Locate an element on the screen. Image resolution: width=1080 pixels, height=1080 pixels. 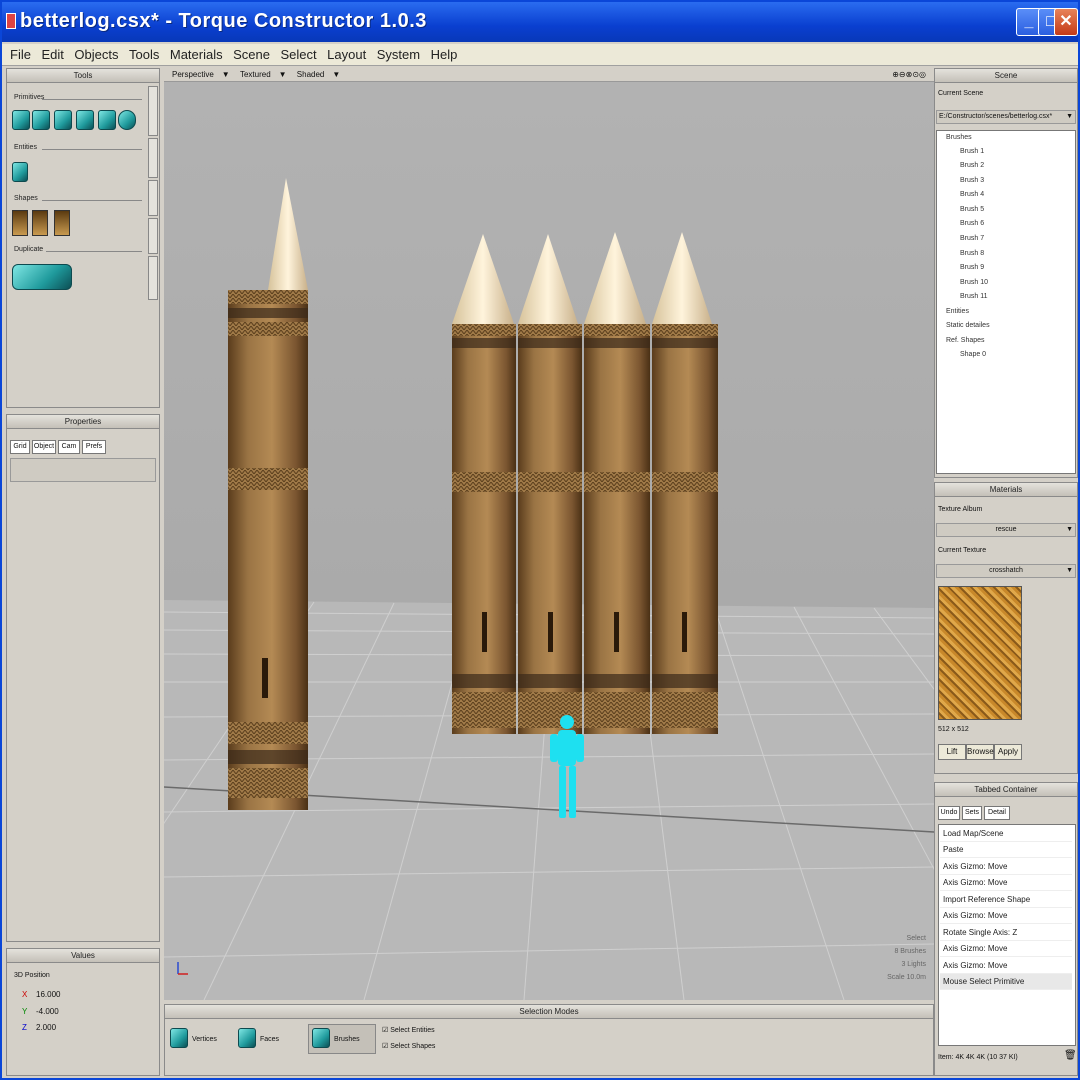
menu-edit: Edit is located at coordinates (52, 55).